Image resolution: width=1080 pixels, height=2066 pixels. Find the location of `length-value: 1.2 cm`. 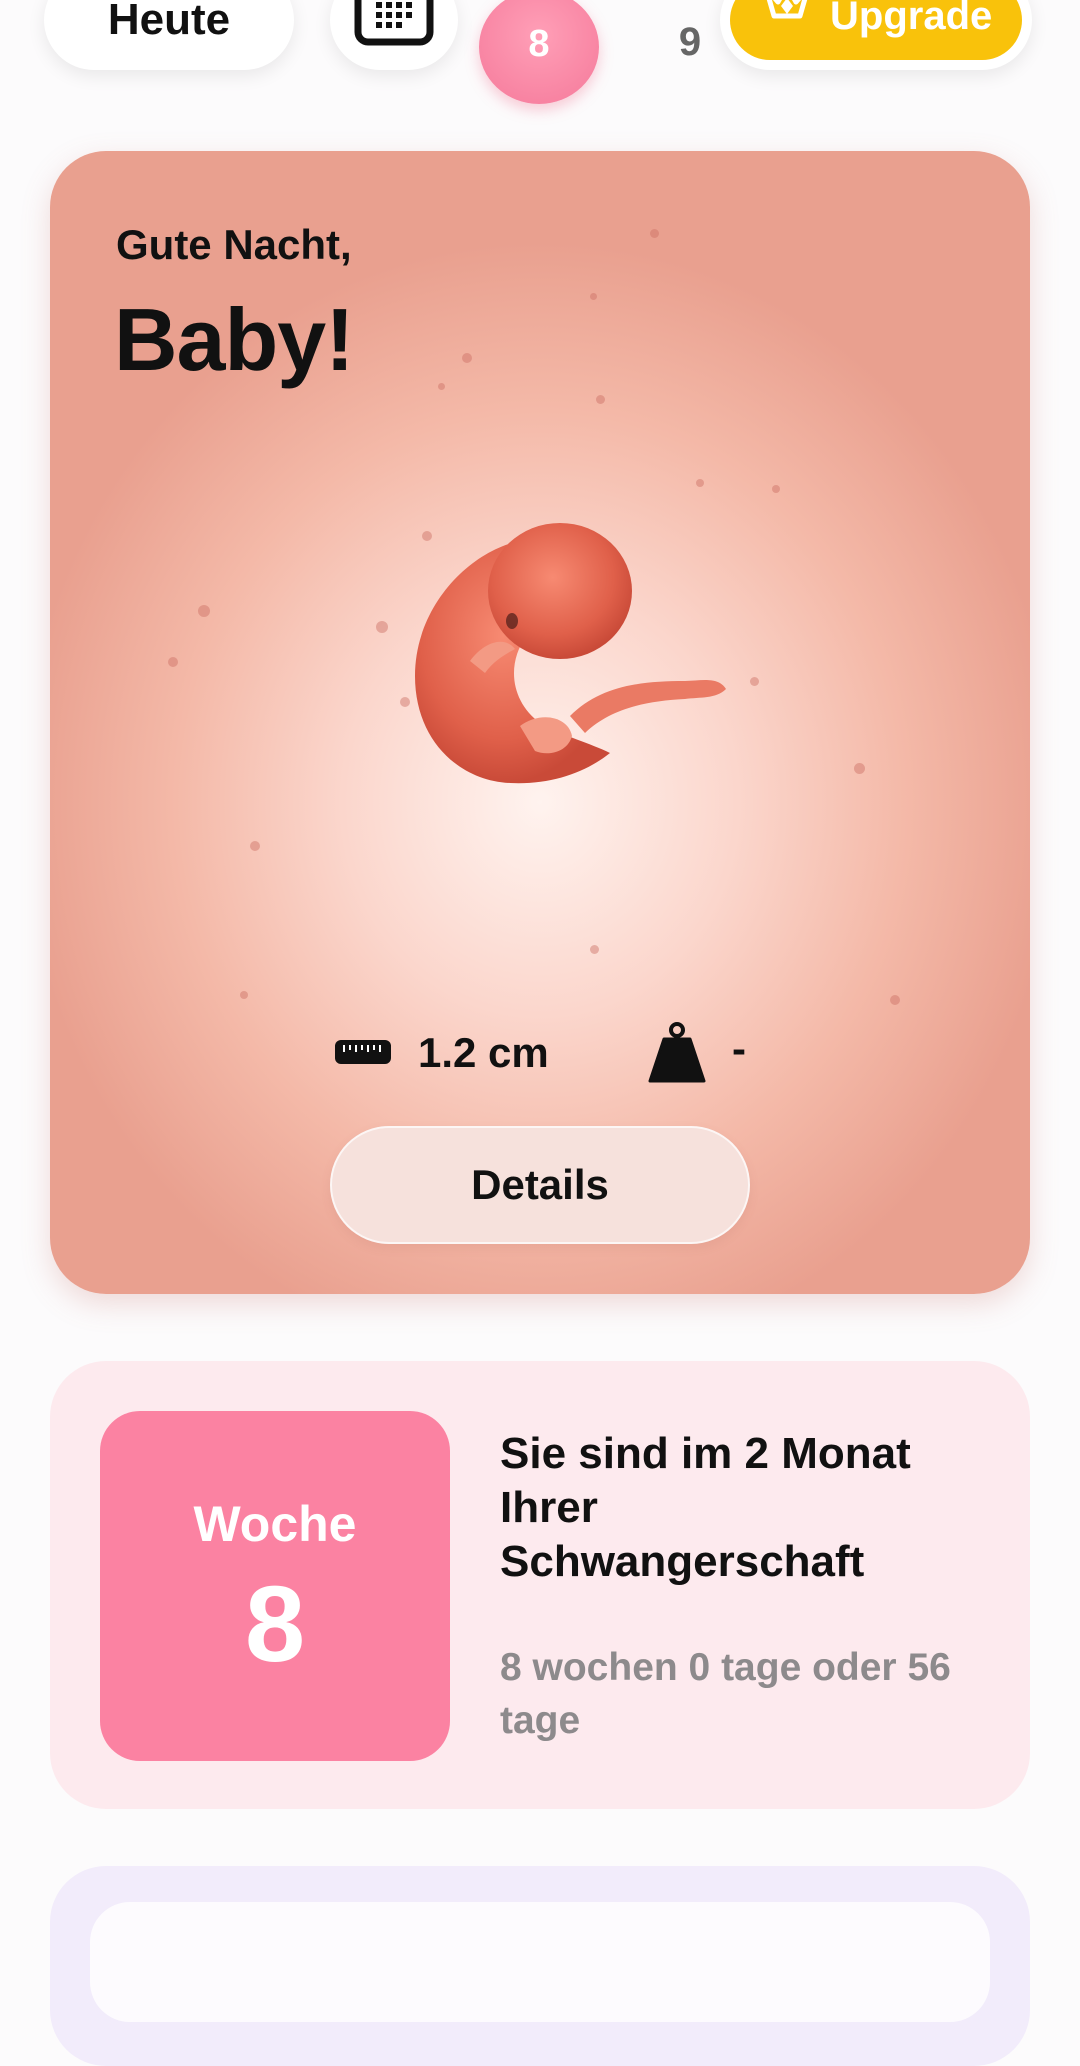

length-value: 1.2 cm is located at coordinates (483, 1052).